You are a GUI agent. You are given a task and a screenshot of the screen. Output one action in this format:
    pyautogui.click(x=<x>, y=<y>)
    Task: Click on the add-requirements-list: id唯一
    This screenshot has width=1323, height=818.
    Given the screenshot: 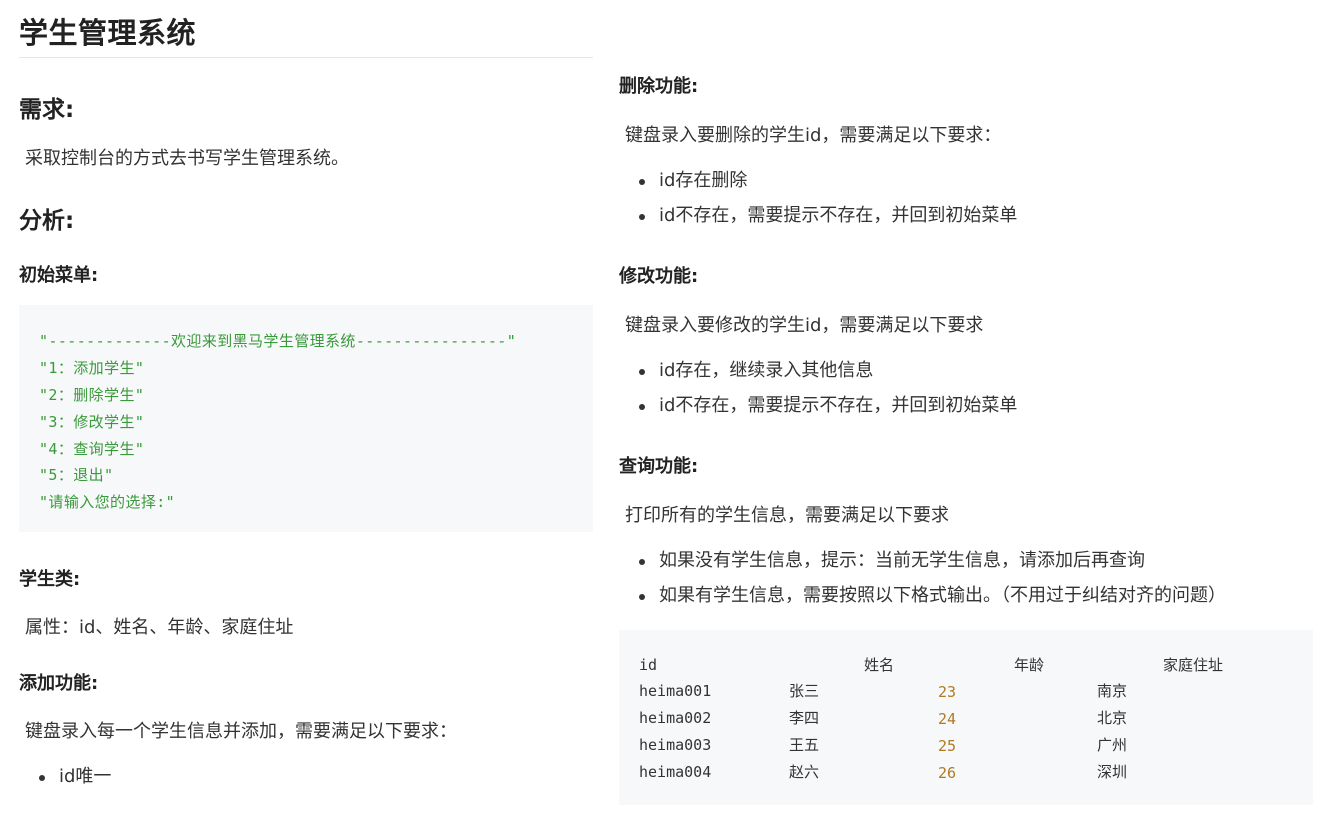 What is the action you would take?
    pyautogui.click(x=65, y=779)
    